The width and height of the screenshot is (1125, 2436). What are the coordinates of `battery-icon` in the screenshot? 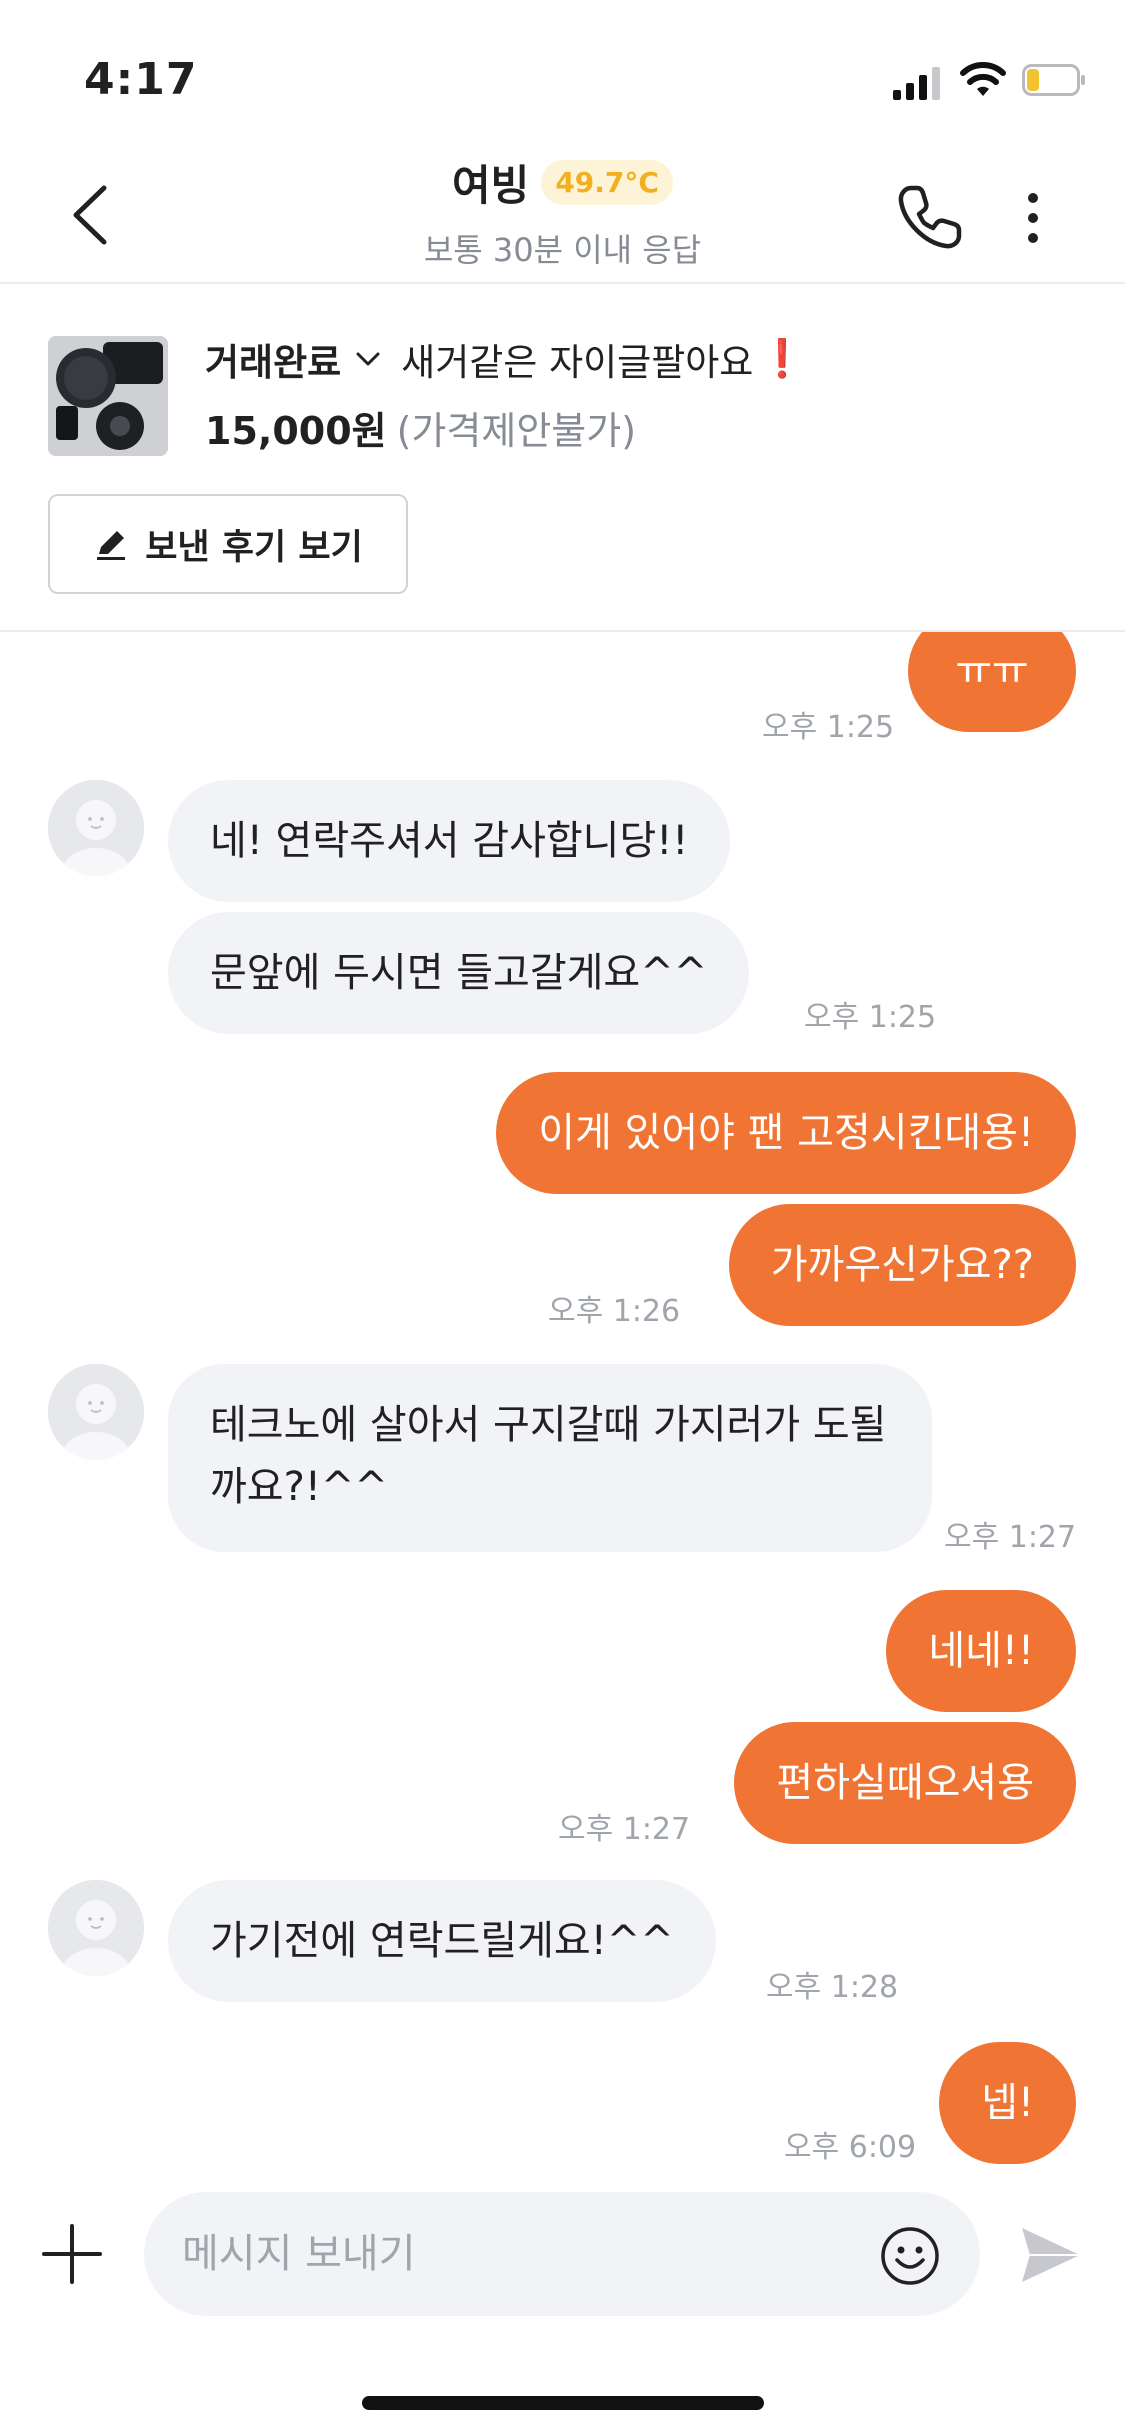 It's located at (1053, 80).